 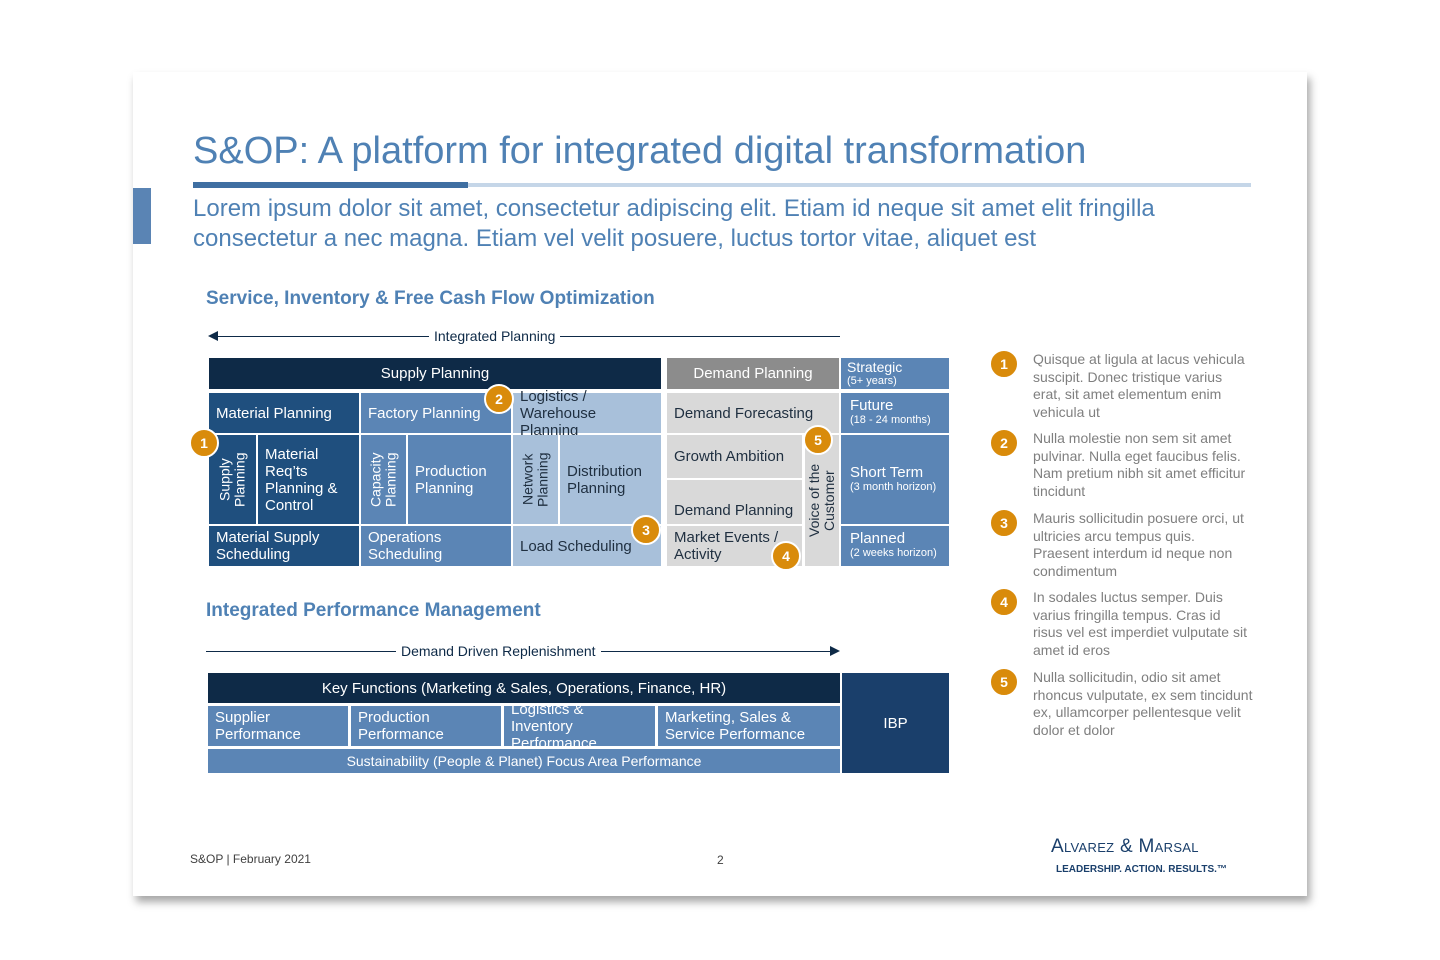 What do you see at coordinates (610, 479) in the screenshot?
I see `distribution-planning: Distribution Planning` at bounding box center [610, 479].